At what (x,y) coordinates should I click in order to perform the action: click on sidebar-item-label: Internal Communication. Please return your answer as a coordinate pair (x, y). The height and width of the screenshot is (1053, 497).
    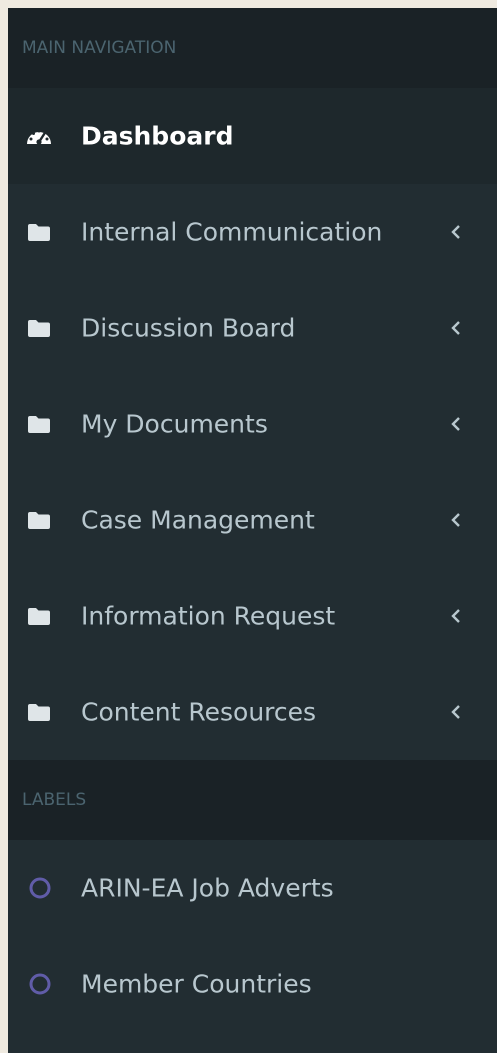
    Looking at the image, I should click on (232, 232).